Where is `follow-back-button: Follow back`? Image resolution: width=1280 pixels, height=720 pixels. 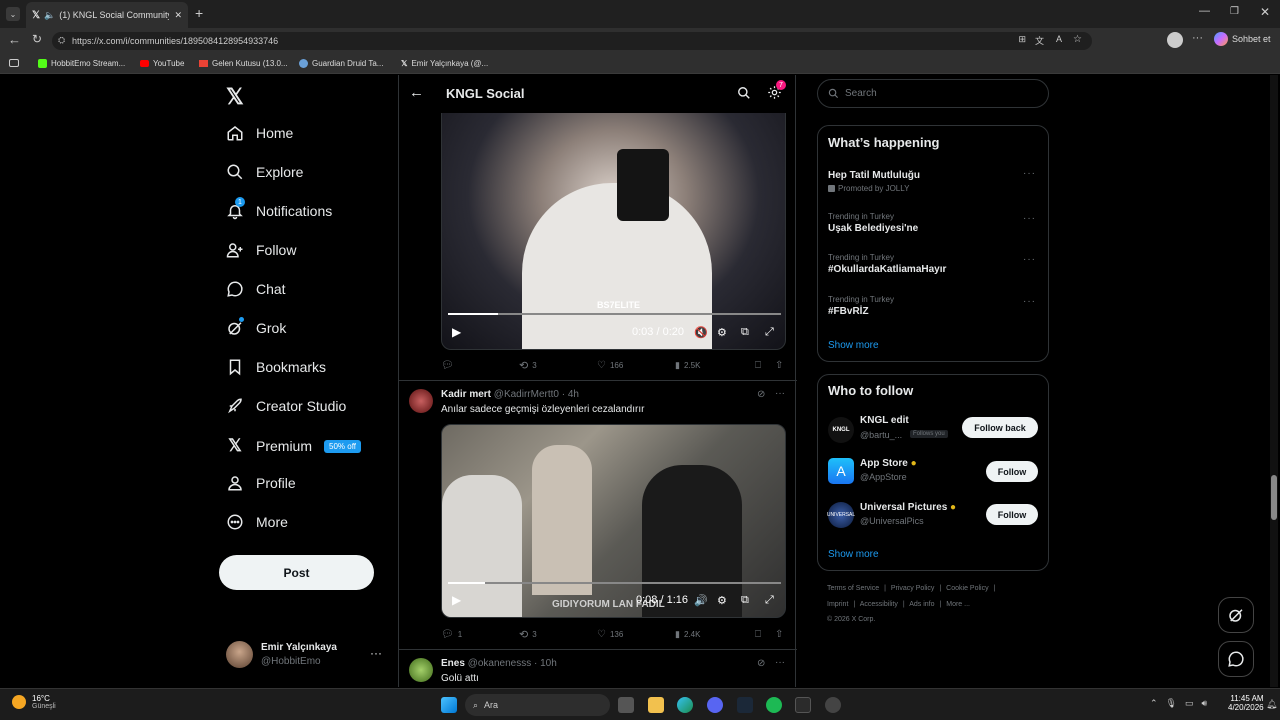 follow-back-button: Follow back is located at coordinates (1000, 427).